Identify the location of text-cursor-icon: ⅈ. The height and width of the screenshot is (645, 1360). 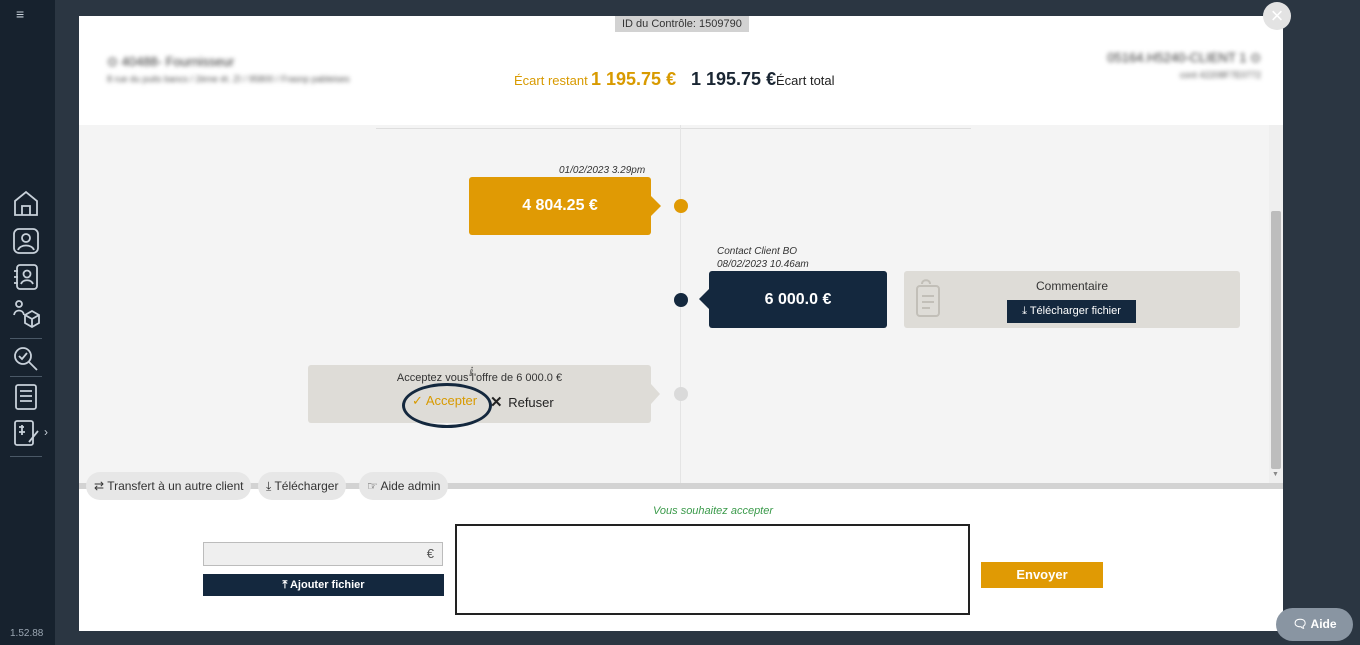
(471, 372).